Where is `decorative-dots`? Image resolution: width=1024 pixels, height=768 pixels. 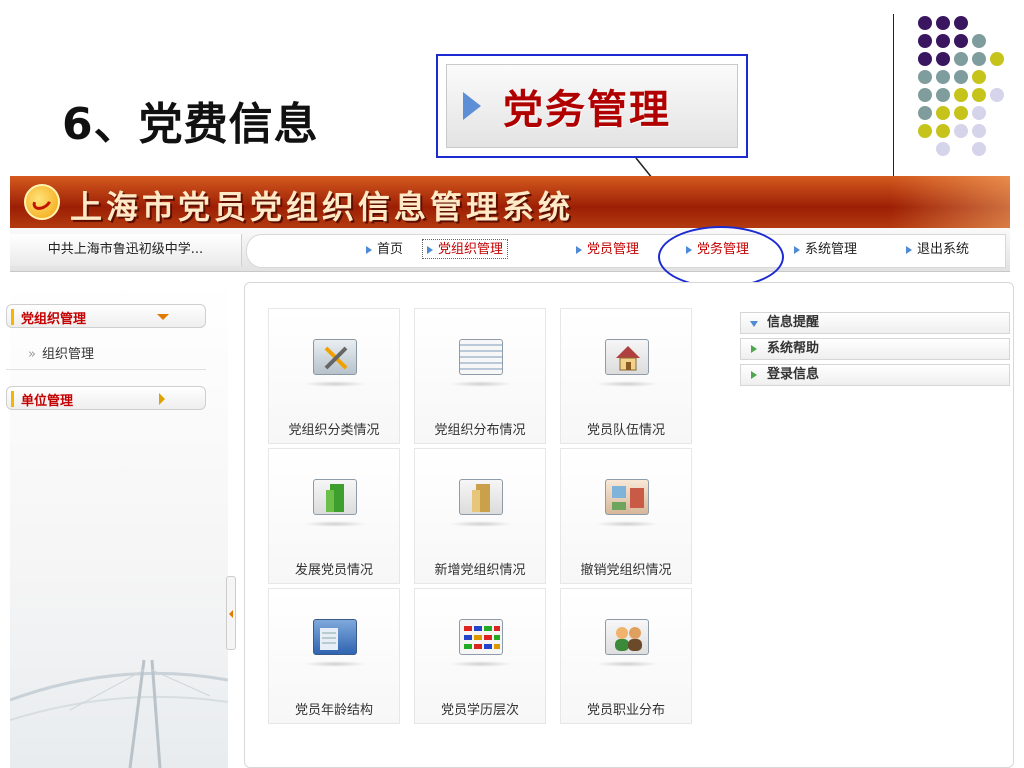
decorative-dots is located at coordinates (961, 94).